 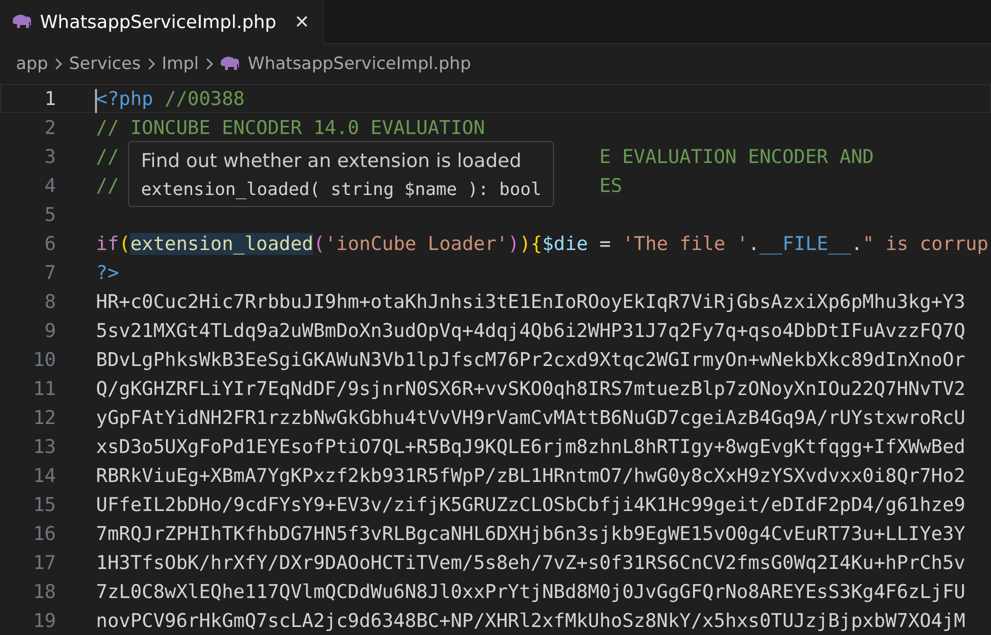 What do you see at coordinates (50, 185) in the screenshot?
I see `line-number: 4` at bounding box center [50, 185].